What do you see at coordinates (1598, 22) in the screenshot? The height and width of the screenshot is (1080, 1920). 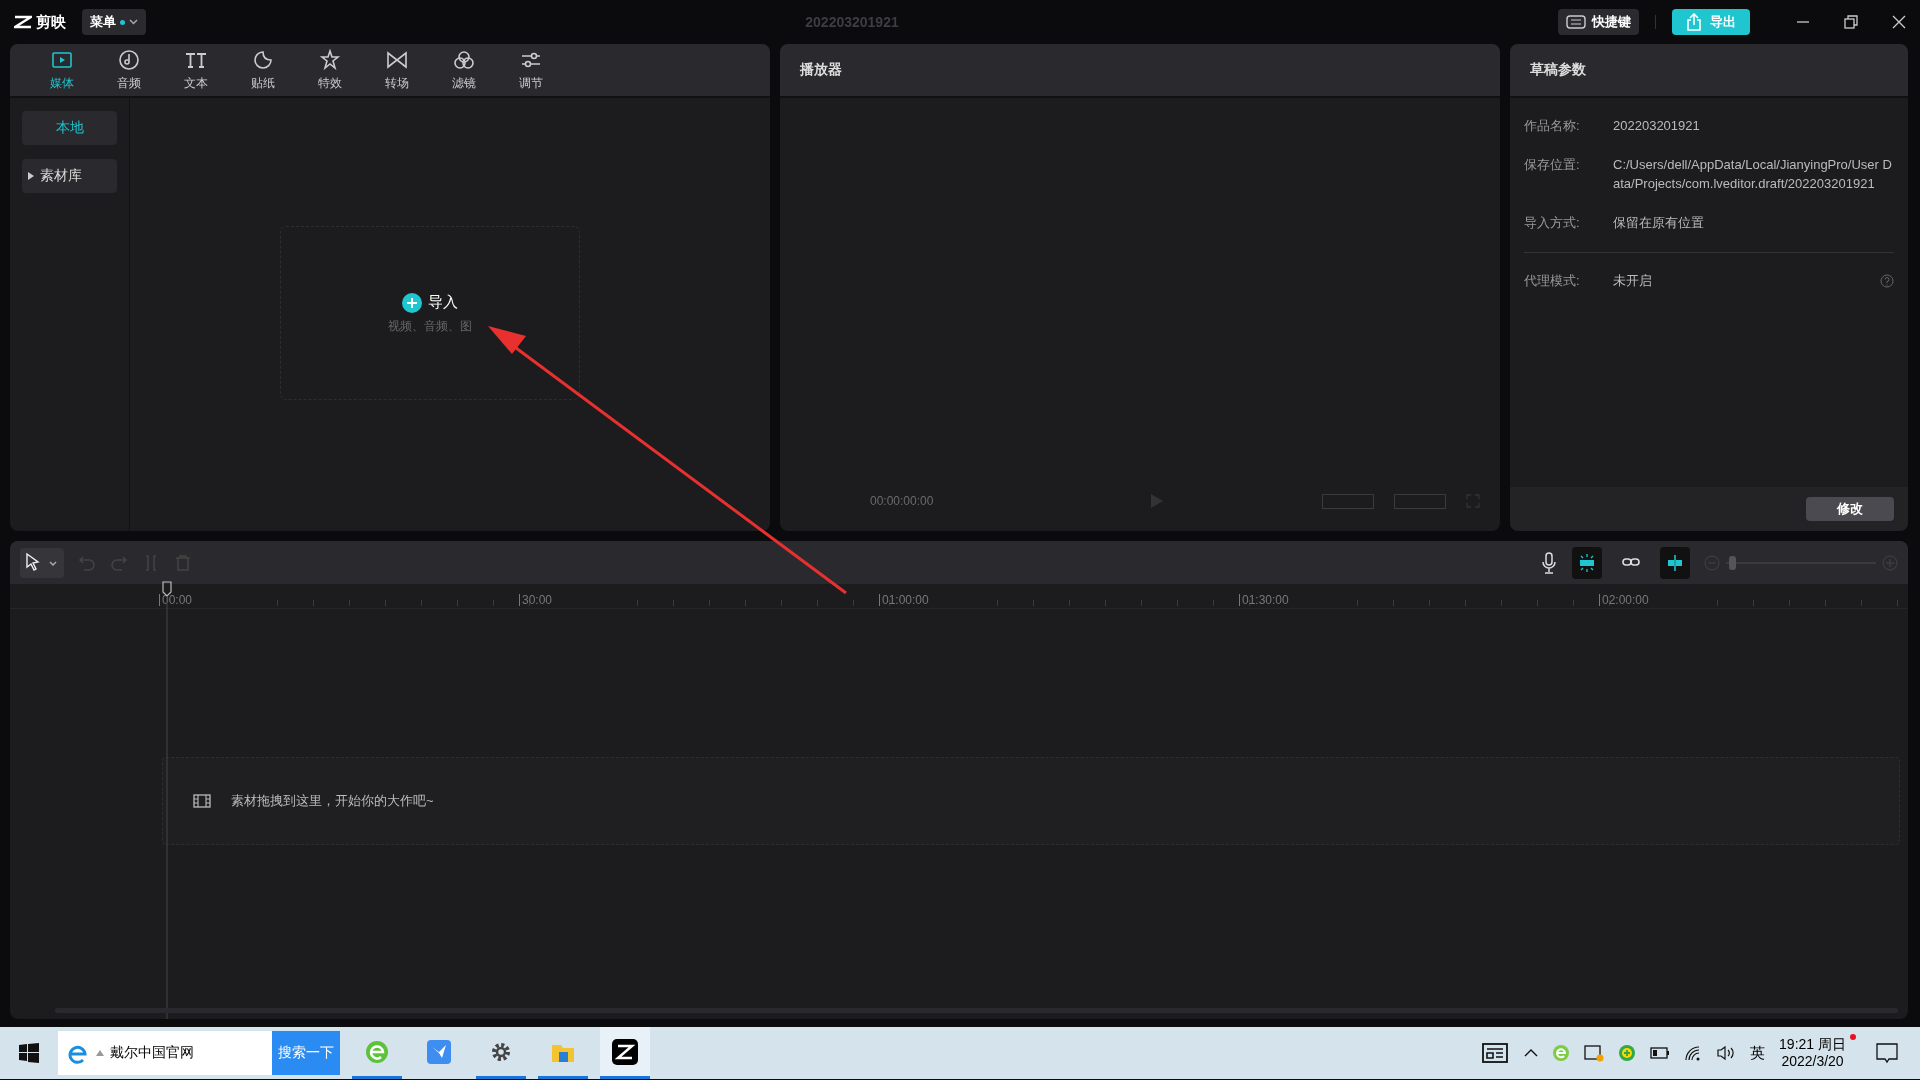 I see `shortcuts-button: 快捷键` at bounding box center [1598, 22].